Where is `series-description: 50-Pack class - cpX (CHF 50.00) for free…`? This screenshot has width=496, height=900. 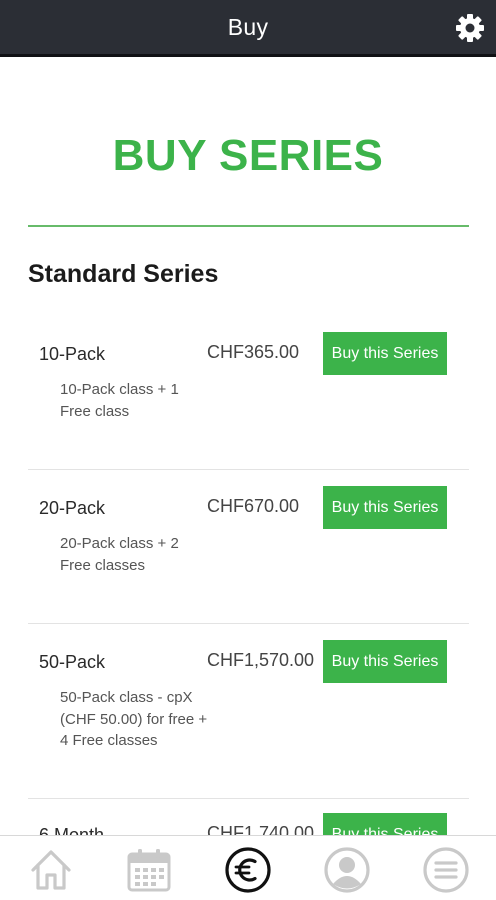
series-description: 50-Pack class - cpX (CHF 50.00) for free… is located at coordinates (134, 719).